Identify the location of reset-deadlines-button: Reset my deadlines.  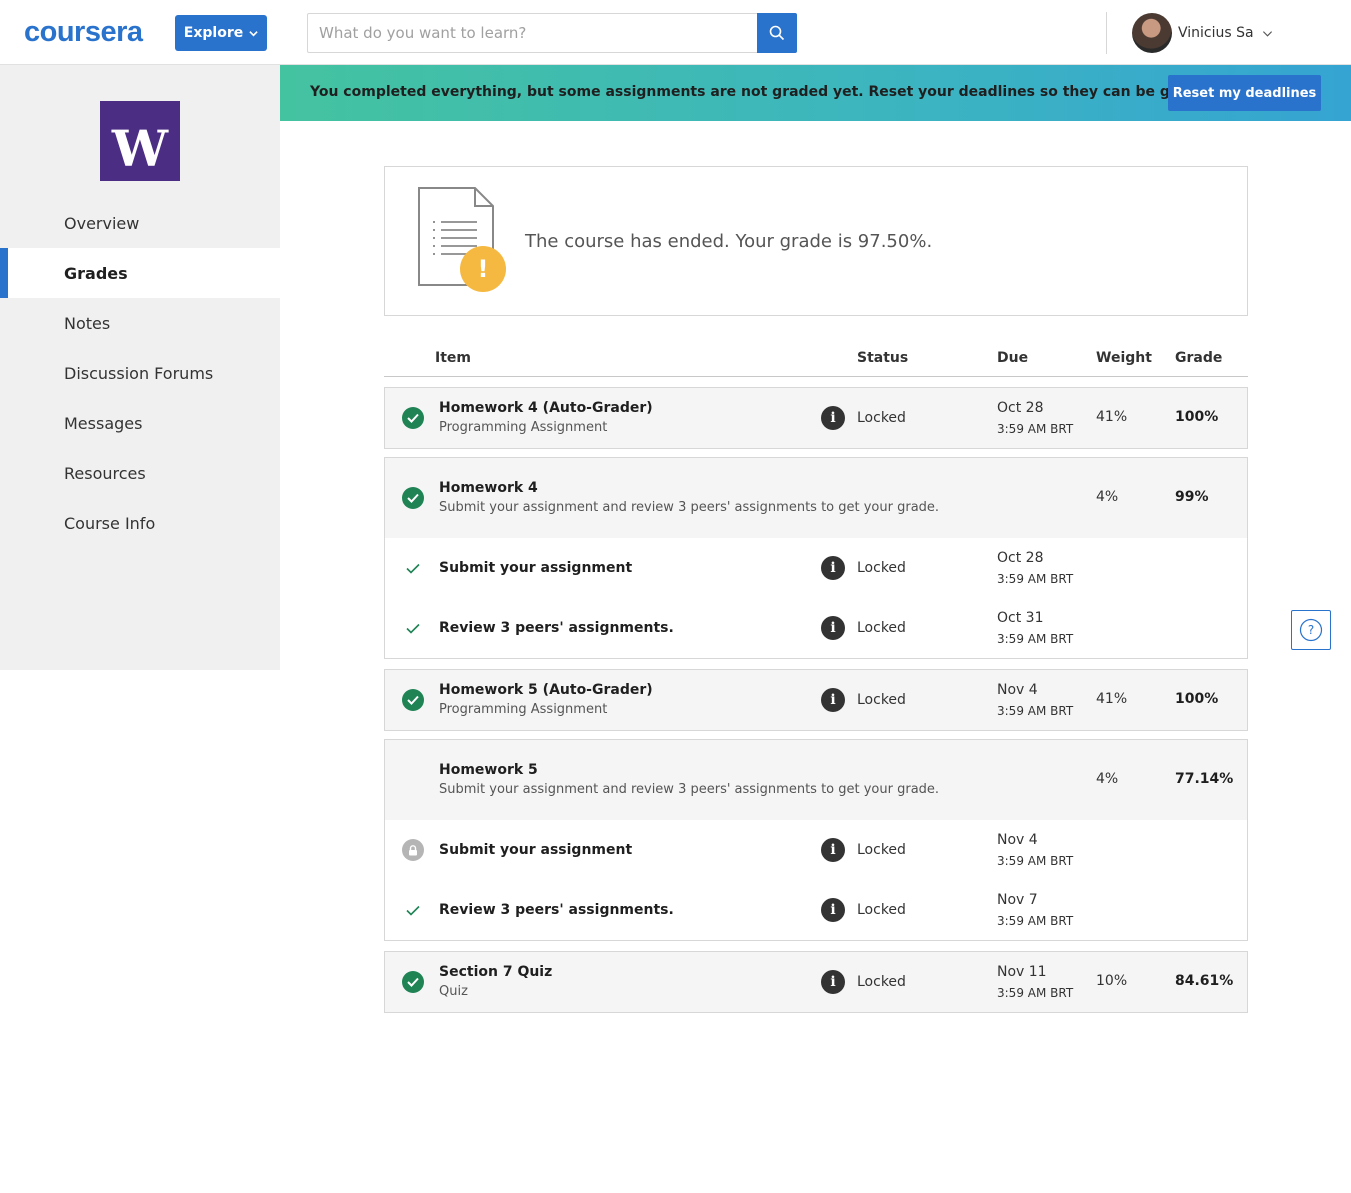
(1244, 93).